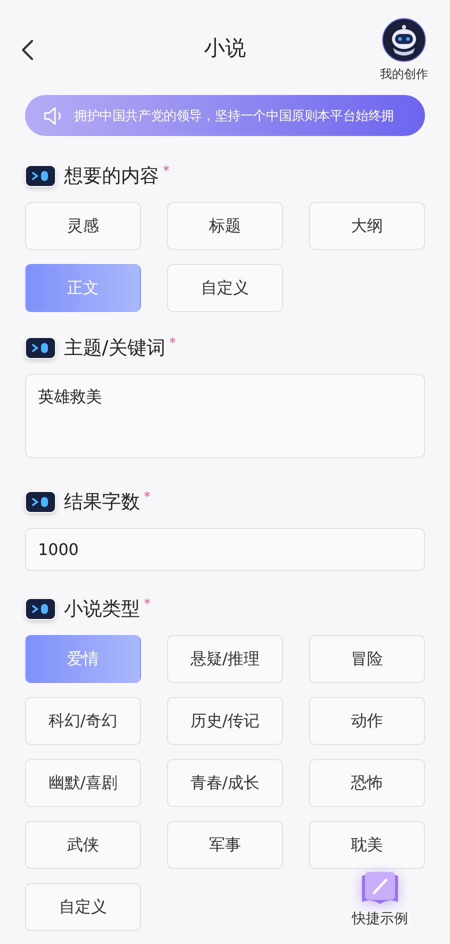 The width and height of the screenshot is (450, 944). Describe the element at coordinates (367, 721) in the screenshot. I see `option-chip: 动作` at that location.